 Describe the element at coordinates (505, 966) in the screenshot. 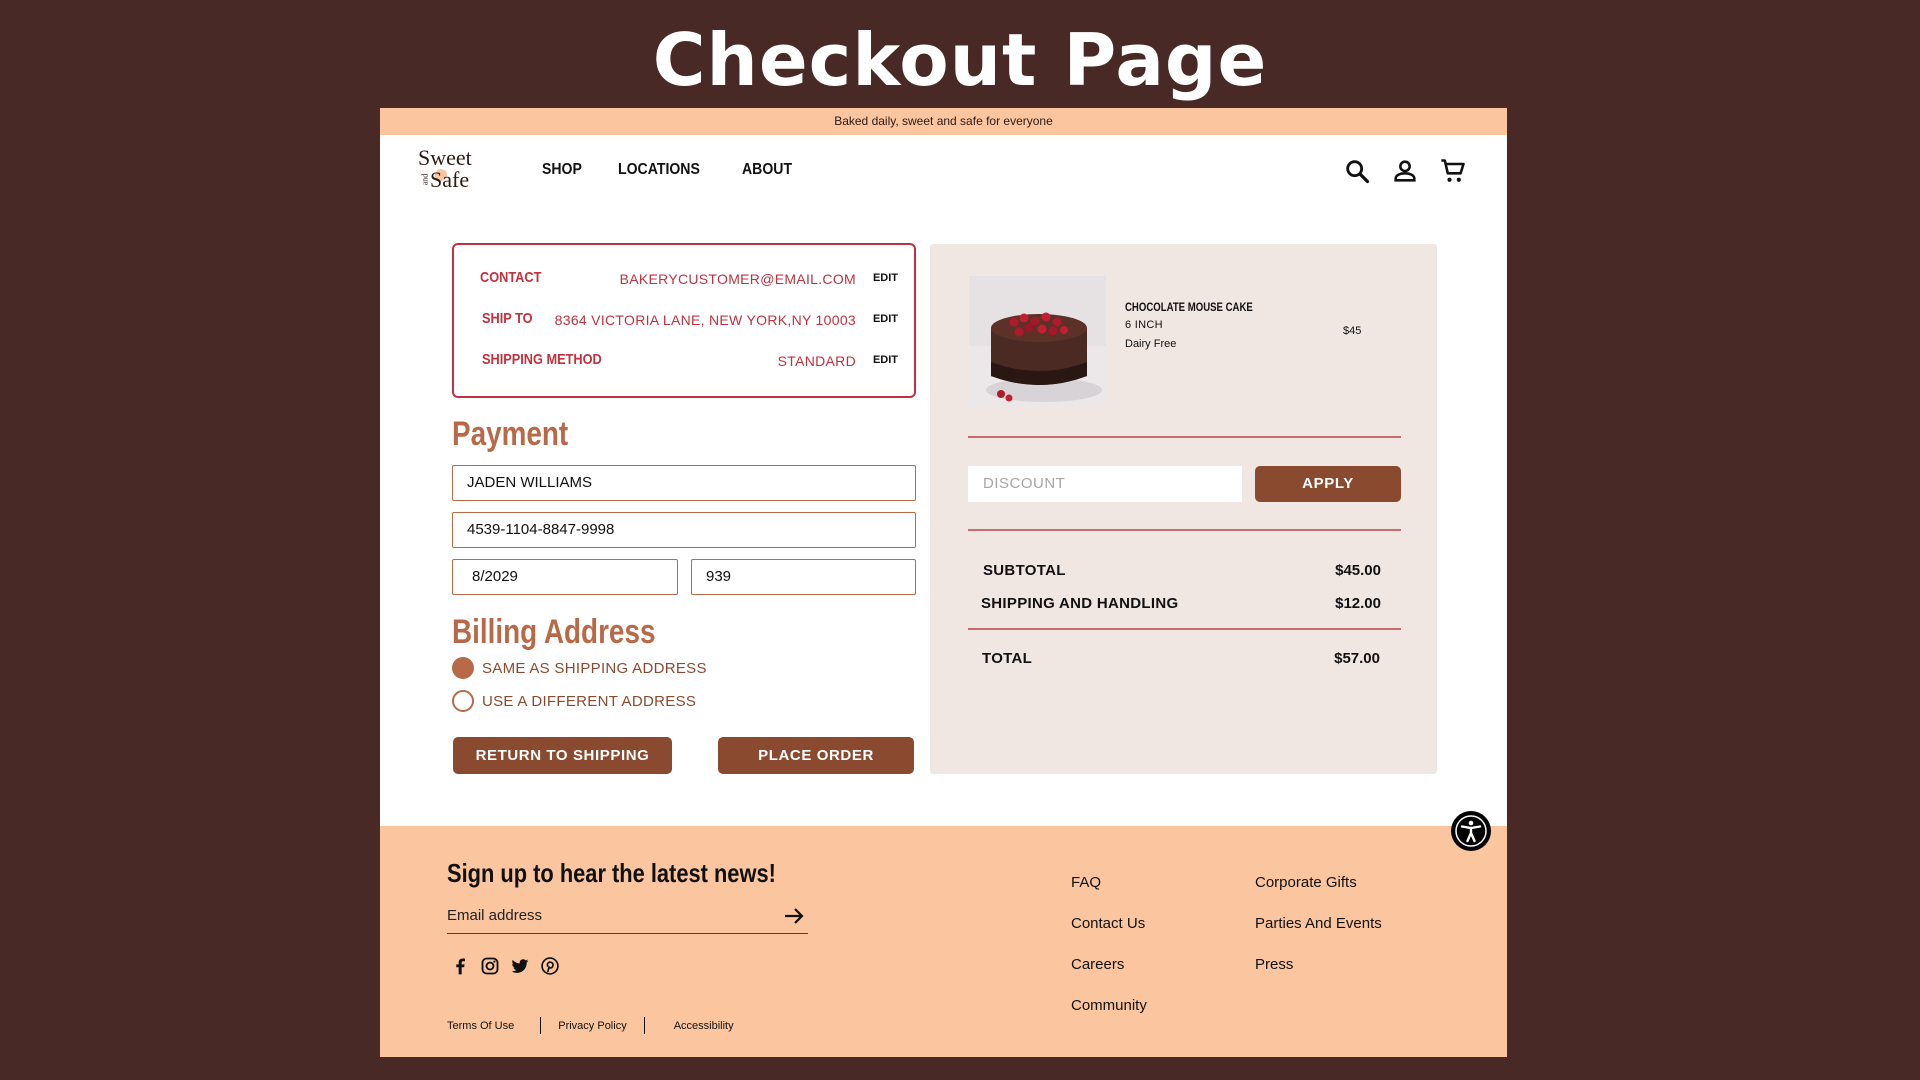

I see `social-links` at that location.